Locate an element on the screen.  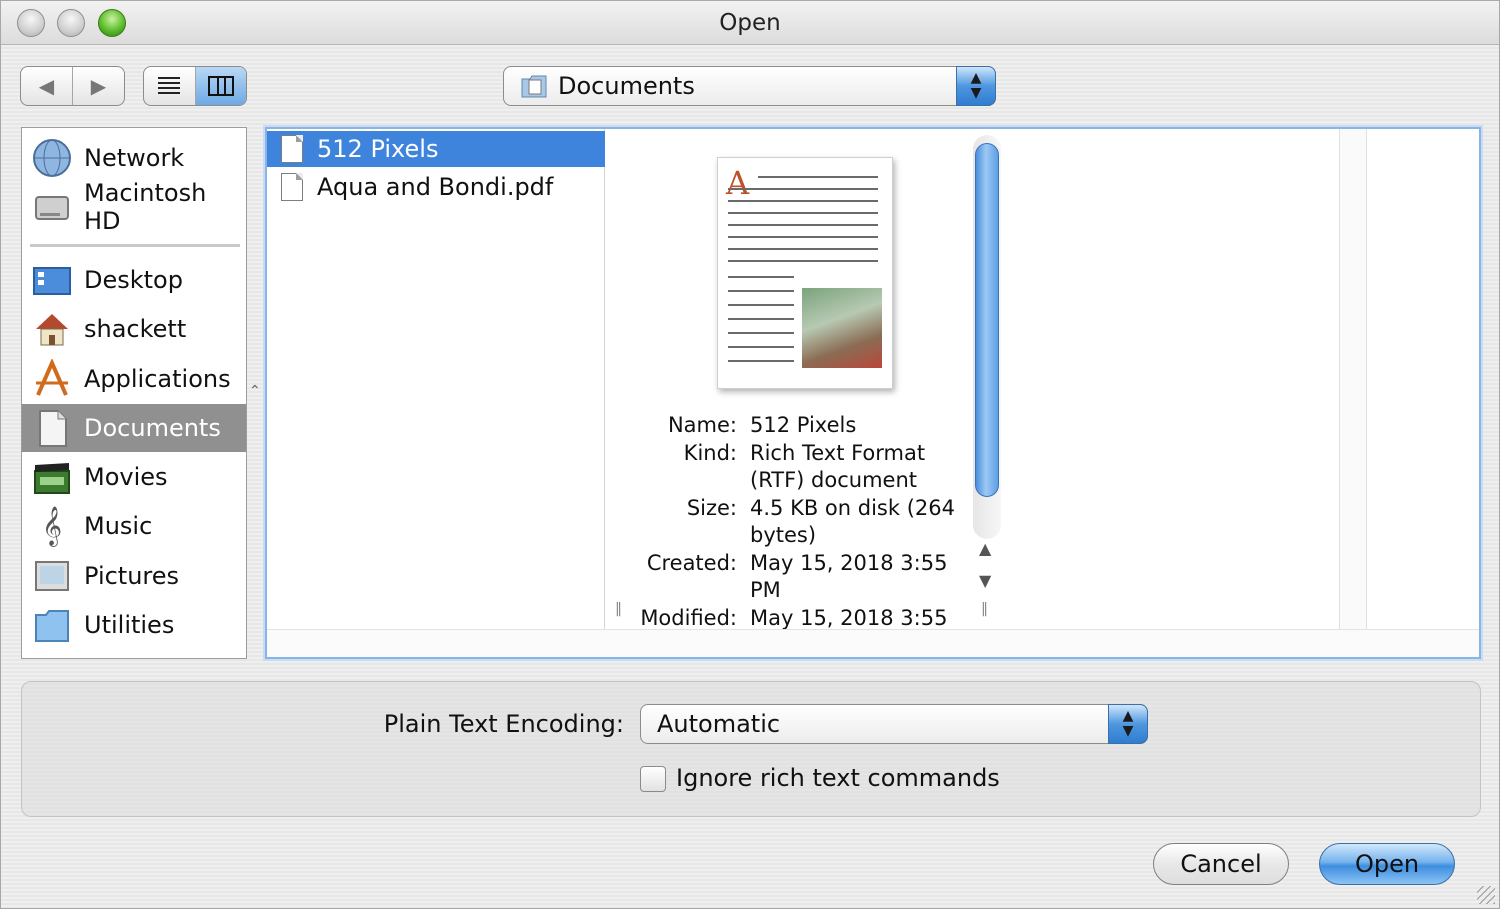
sidebar-item-label: Pictures is located at coordinates (132, 576).